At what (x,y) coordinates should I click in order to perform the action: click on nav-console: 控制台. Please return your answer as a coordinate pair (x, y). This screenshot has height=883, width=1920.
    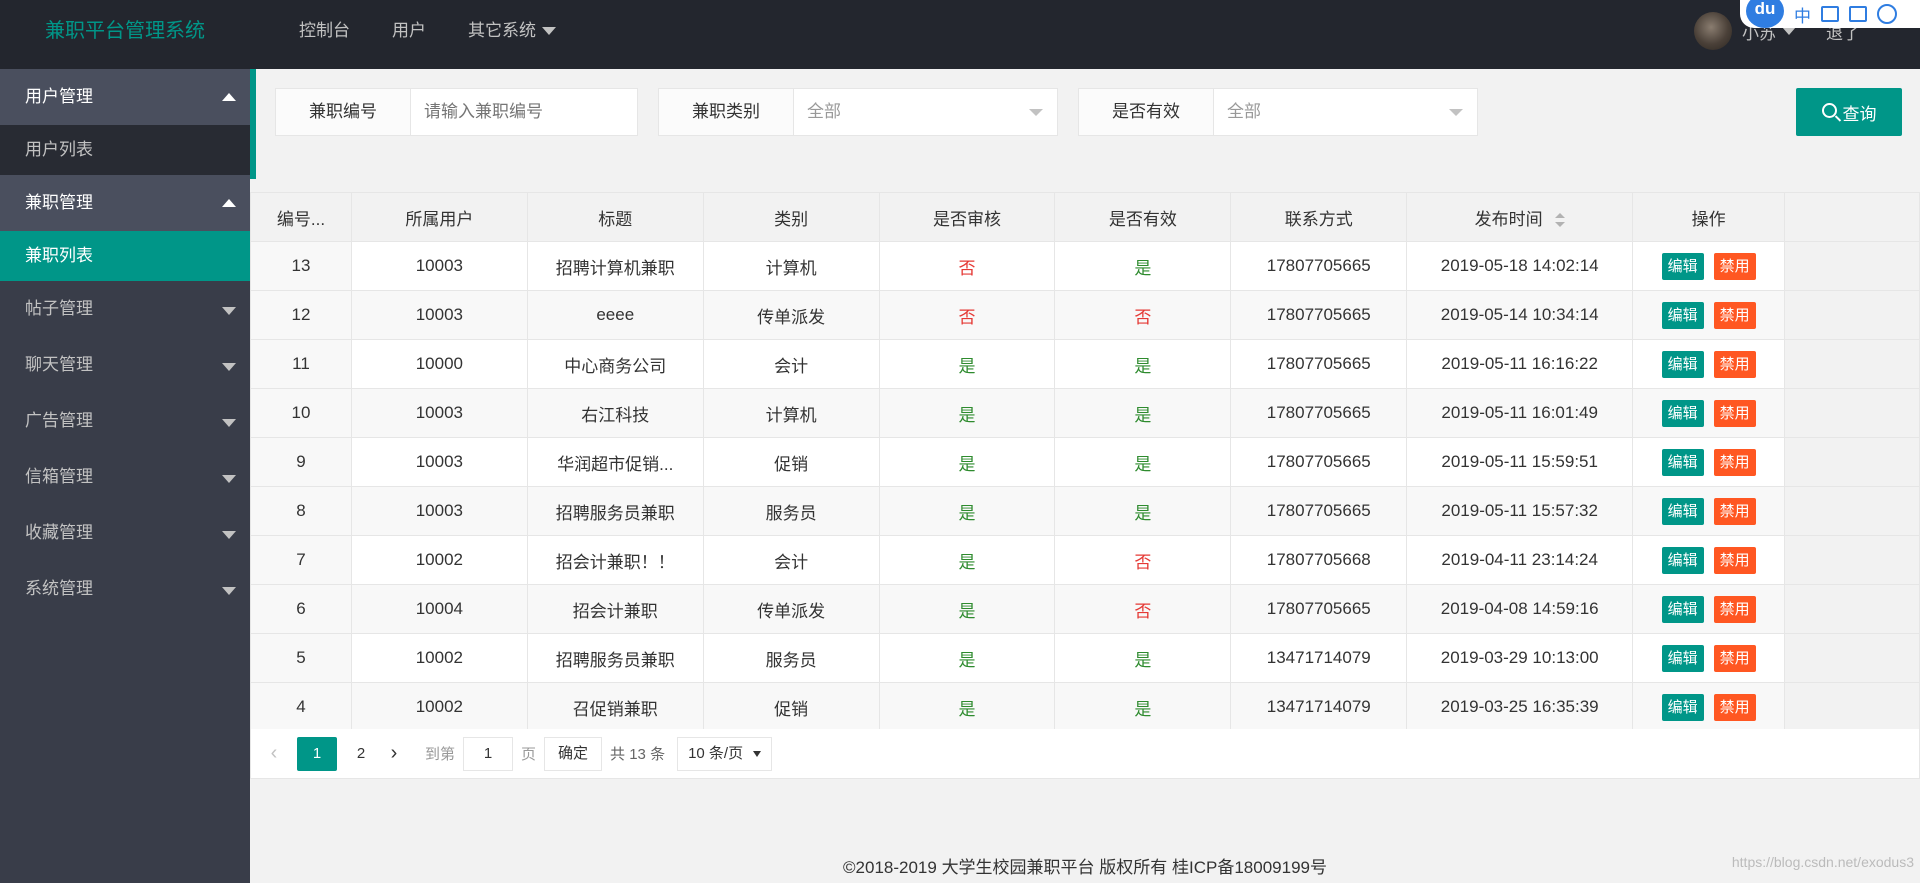
    Looking at the image, I should click on (324, 31).